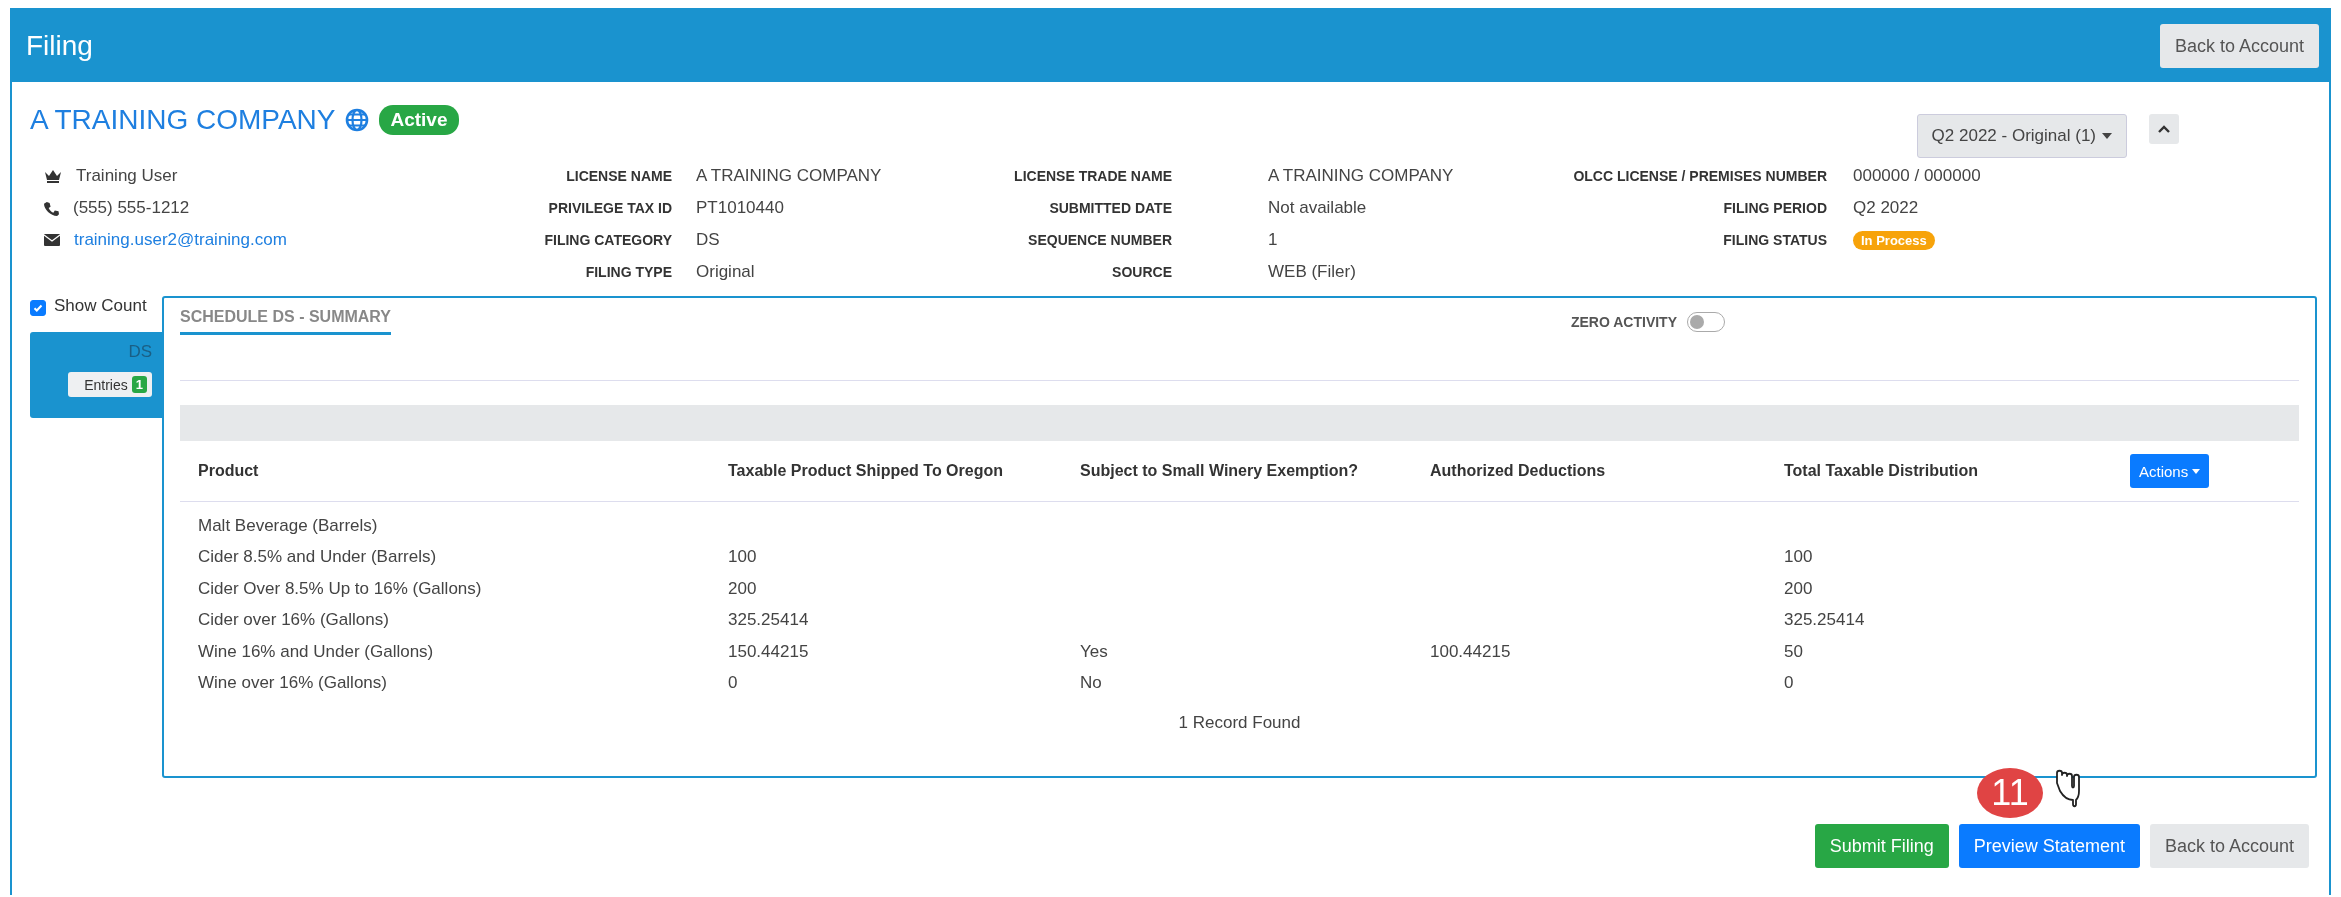 This screenshot has width=2341, height=897. What do you see at coordinates (140, 352) in the screenshot?
I see `schedule-name: DS` at bounding box center [140, 352].